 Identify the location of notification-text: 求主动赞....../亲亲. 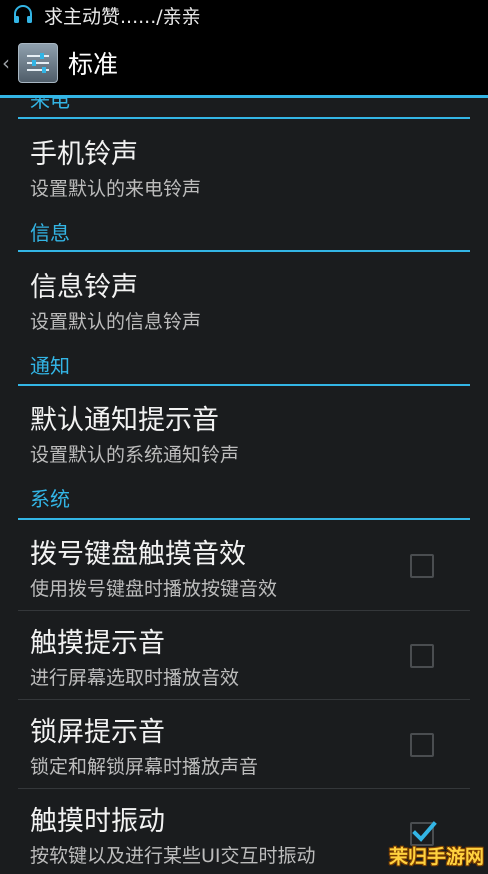
(122, 16).